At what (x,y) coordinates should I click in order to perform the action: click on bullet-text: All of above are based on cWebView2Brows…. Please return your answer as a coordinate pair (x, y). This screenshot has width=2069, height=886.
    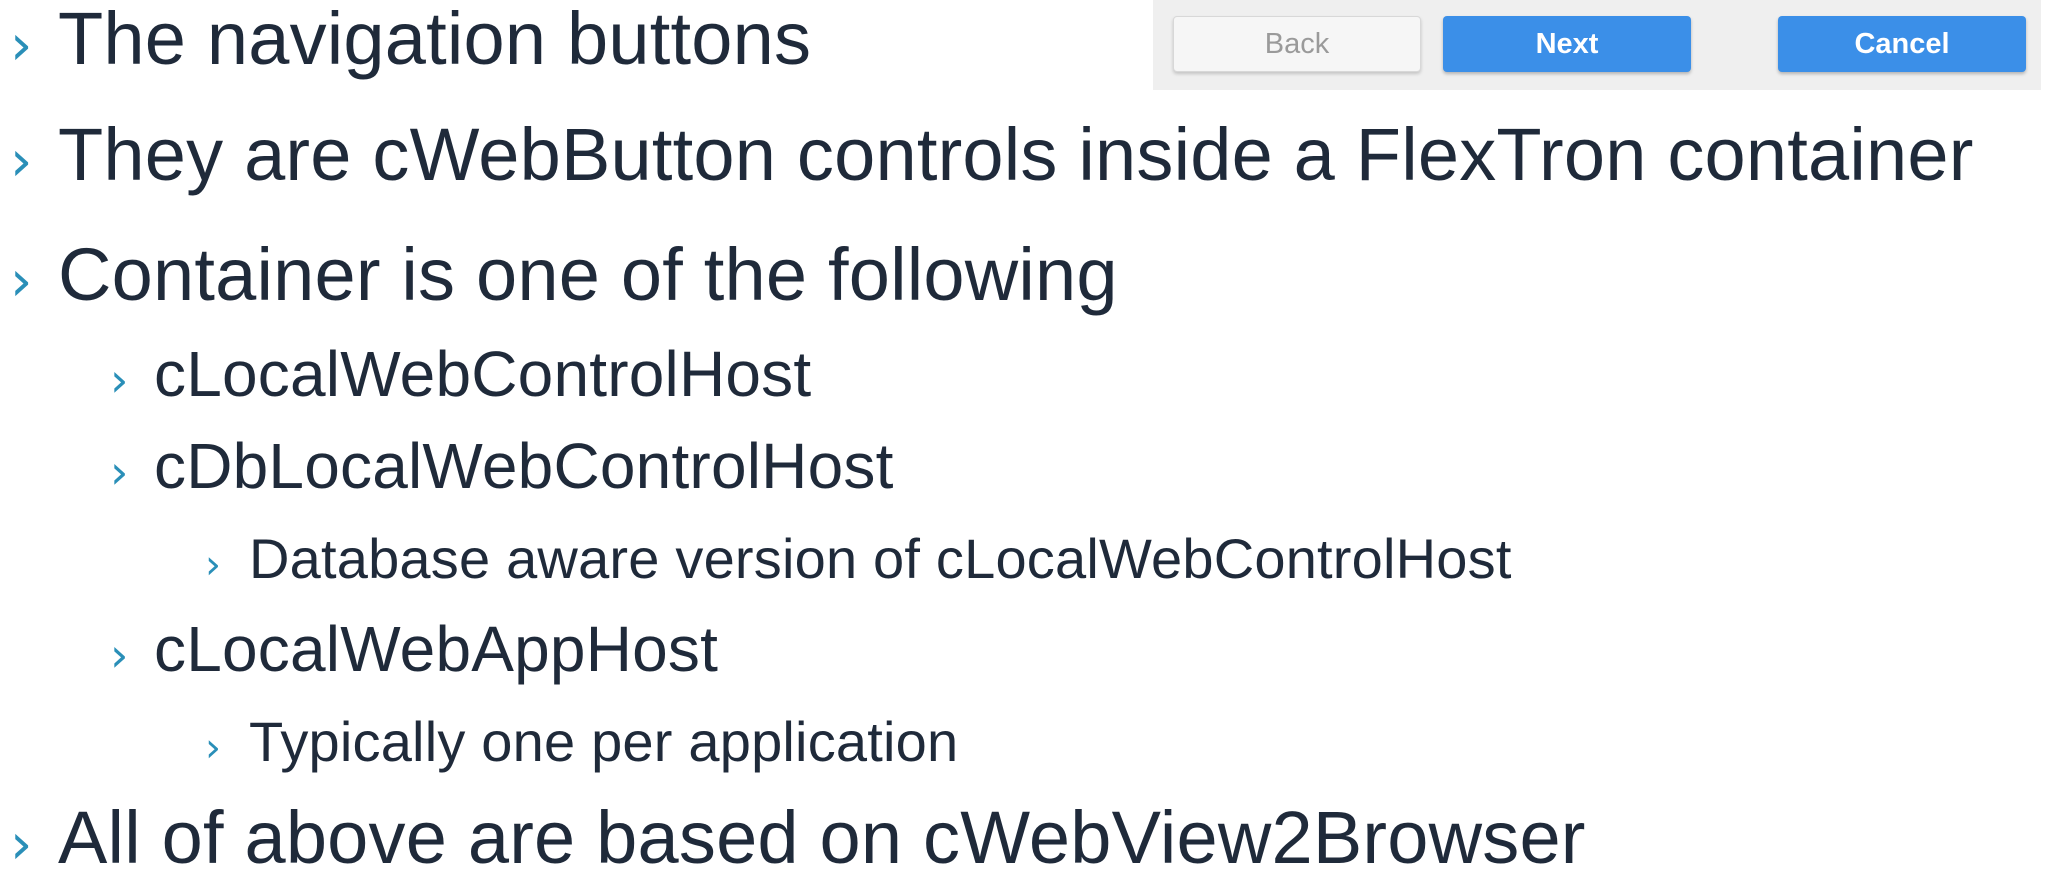
    Looking at the image, I should click on (822, 837).